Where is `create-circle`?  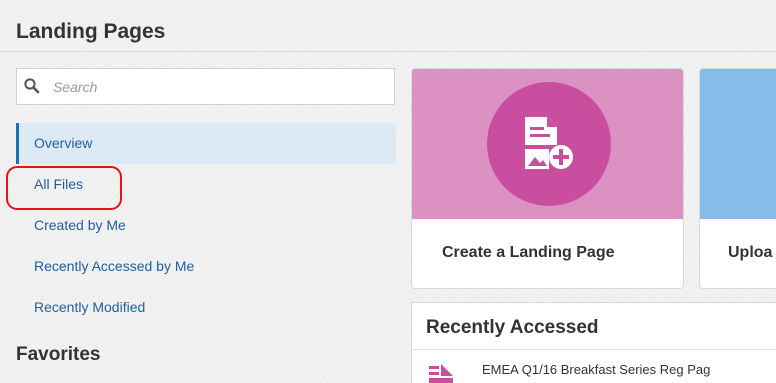 create-circle is located at coordinates (549, 144).